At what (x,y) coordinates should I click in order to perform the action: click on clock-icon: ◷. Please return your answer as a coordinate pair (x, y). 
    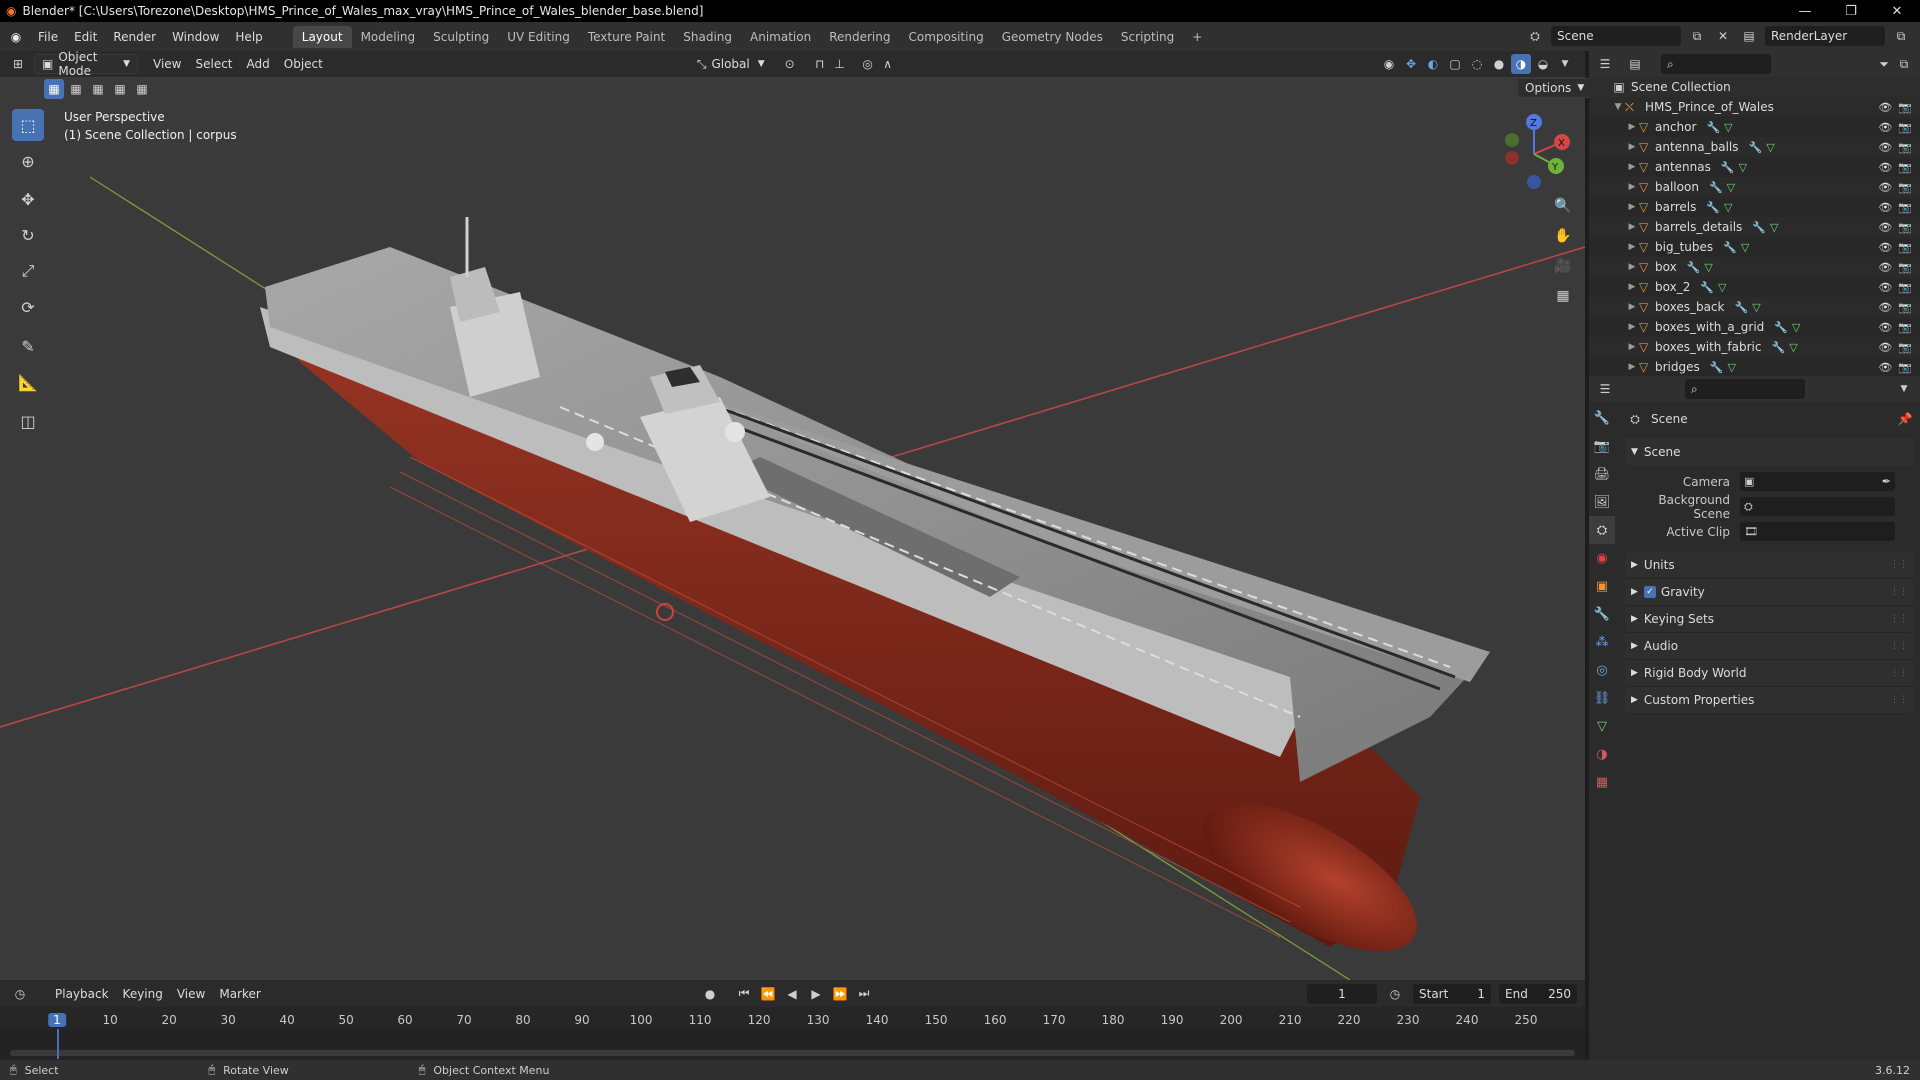
    Looking at the image, I should click on (1395, 994).